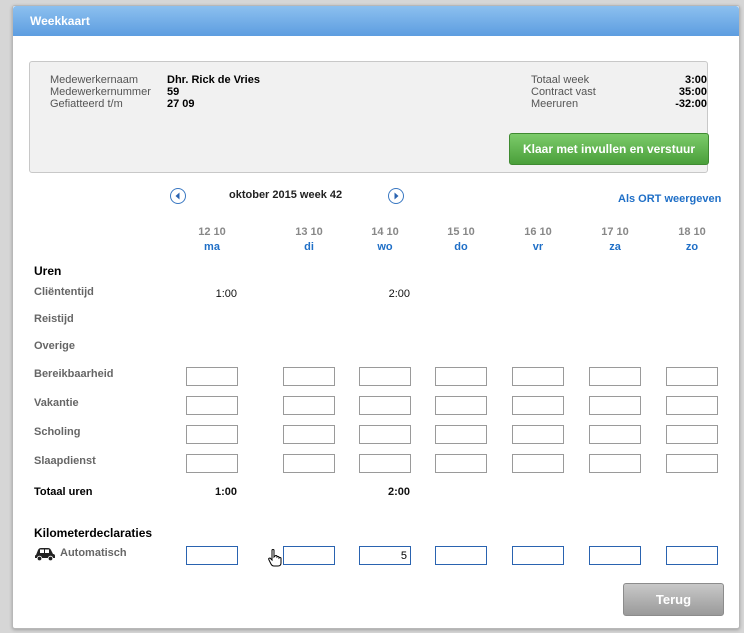 The height and width of the screenshot is (633, 744). What do you see at coordinates (673, 599) in the screenshot?
I see `back-button: Terug` at bounding box center [673, 599].